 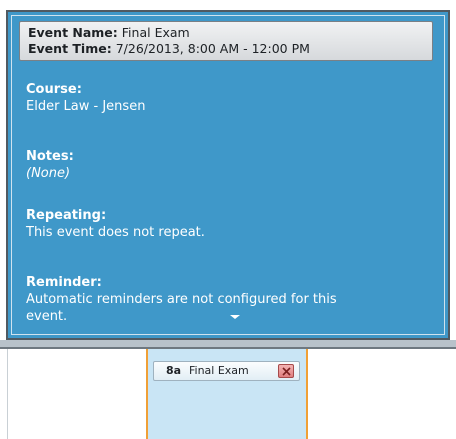 I want to click on course-label: Course:, so click(x=54, y=89).